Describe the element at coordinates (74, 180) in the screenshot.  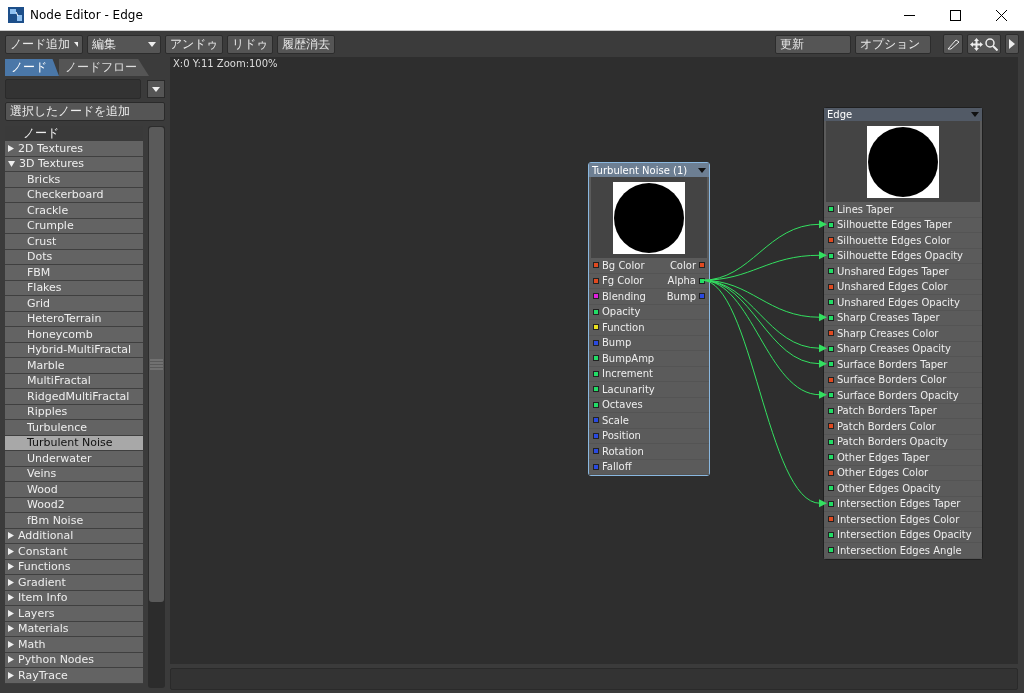
I see `node-list-item: Bricks` at that location.